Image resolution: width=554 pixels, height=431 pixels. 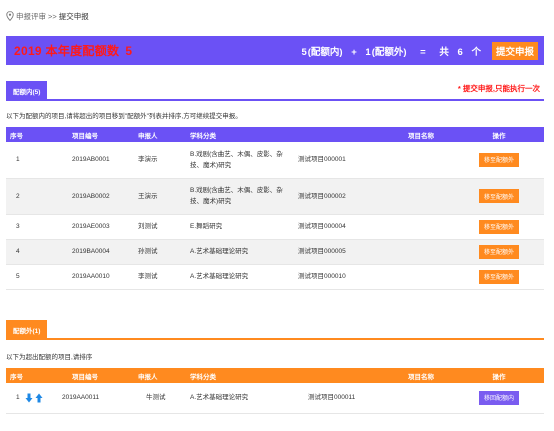 I want to click on row-applicant: 牛测试, so click(x=160, y=398).